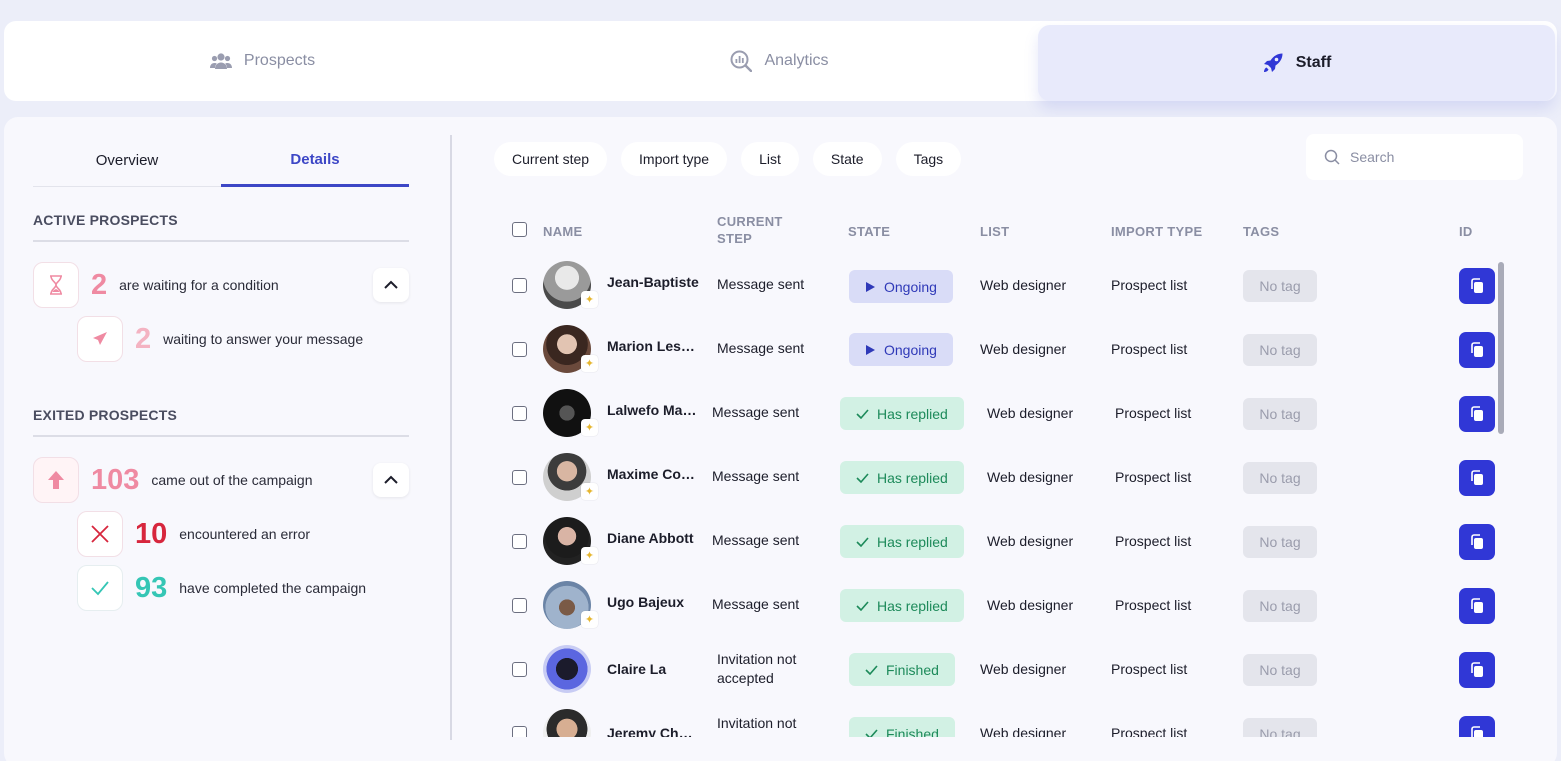 Image resolution: width=1561 pixels, height=761 pixels. Describe the element at coordinates (847, 159) in the screenshot. I see `filter-state: State` at that location.